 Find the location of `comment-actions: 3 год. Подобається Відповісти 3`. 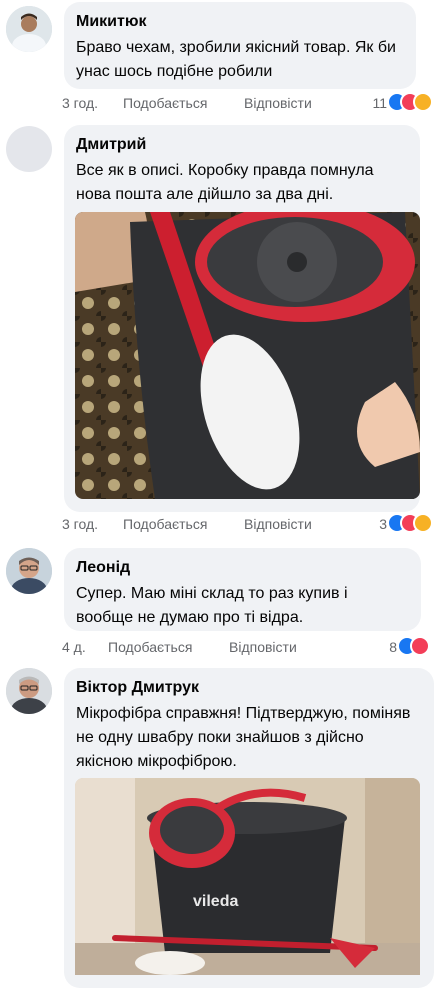

comment-actions: 3 год. Подобається Відповісти 3 is located at coordinates (221, 523).